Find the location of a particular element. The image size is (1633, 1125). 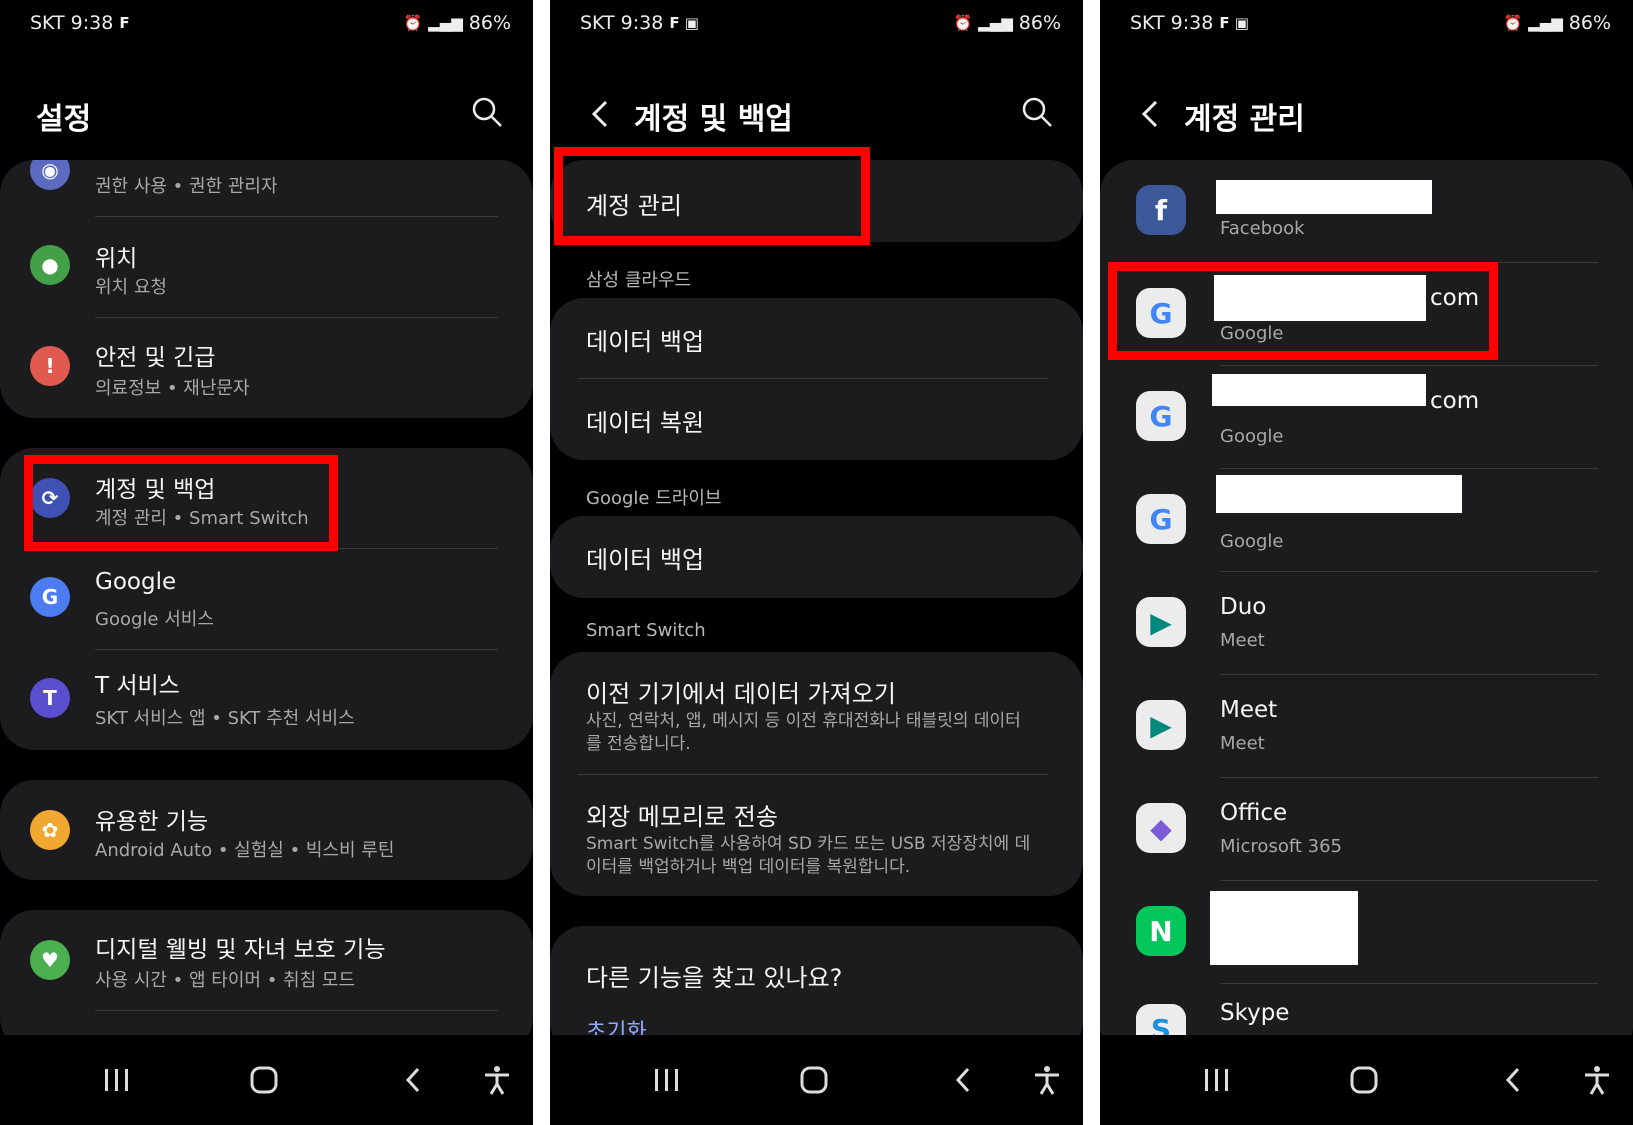

account-item-google-2: G com Google is located at coordinates (1366, 417).